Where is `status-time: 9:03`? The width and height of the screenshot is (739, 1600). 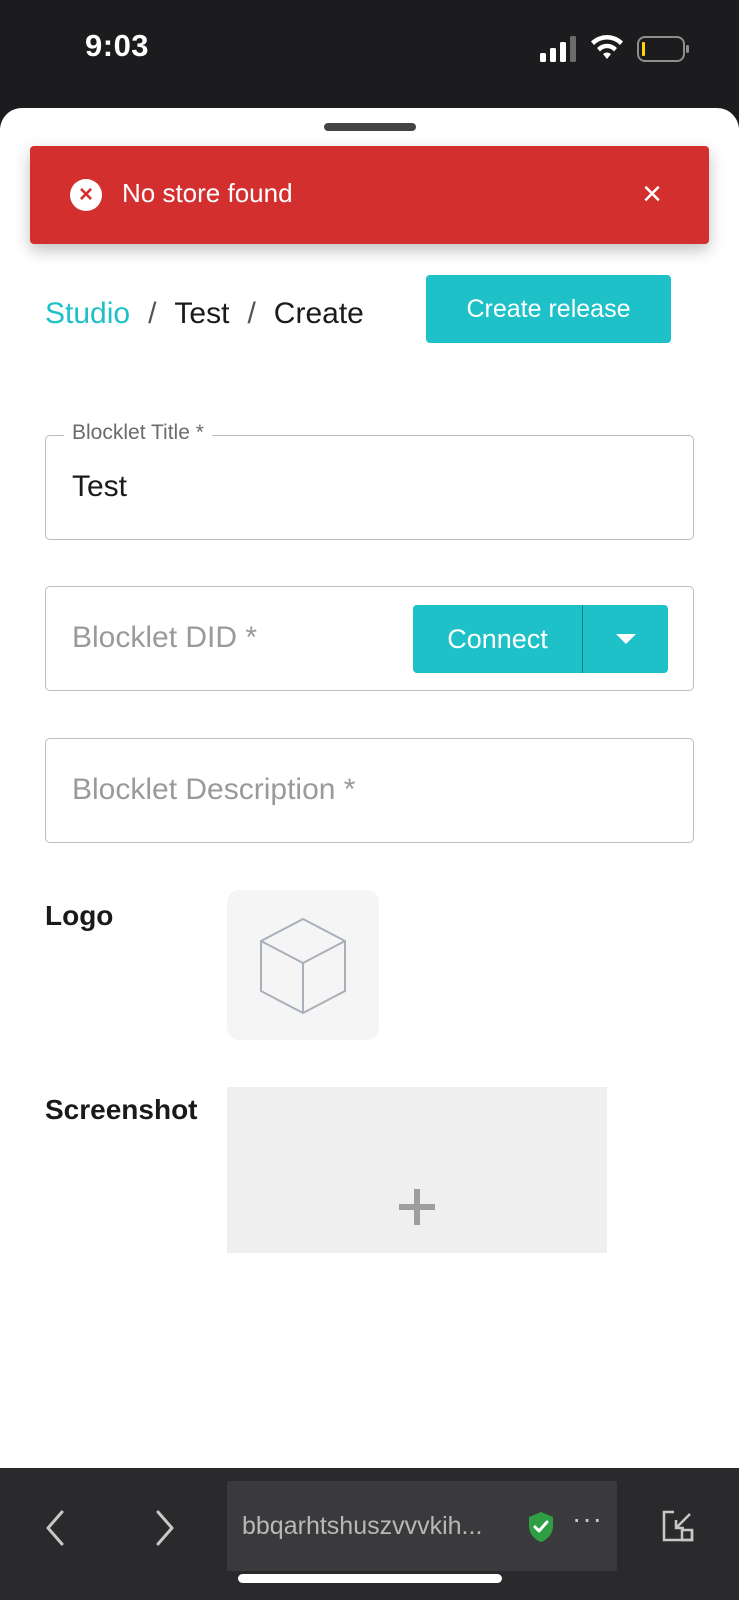 status-time: 9:03 is located at coordinates (117, 45).